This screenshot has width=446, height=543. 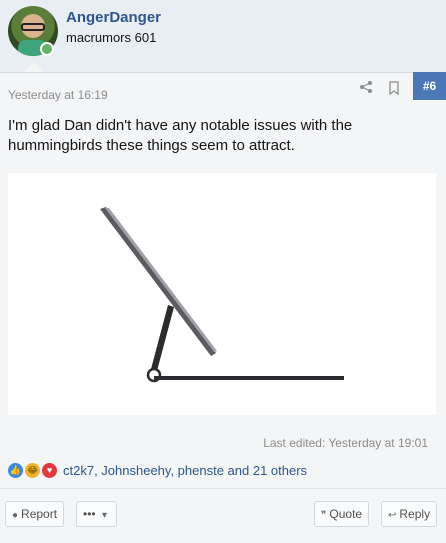 What do you see at coordinates (366, 88) in the screenshot?
I see `share-icon` at bounding box center [366, 88].